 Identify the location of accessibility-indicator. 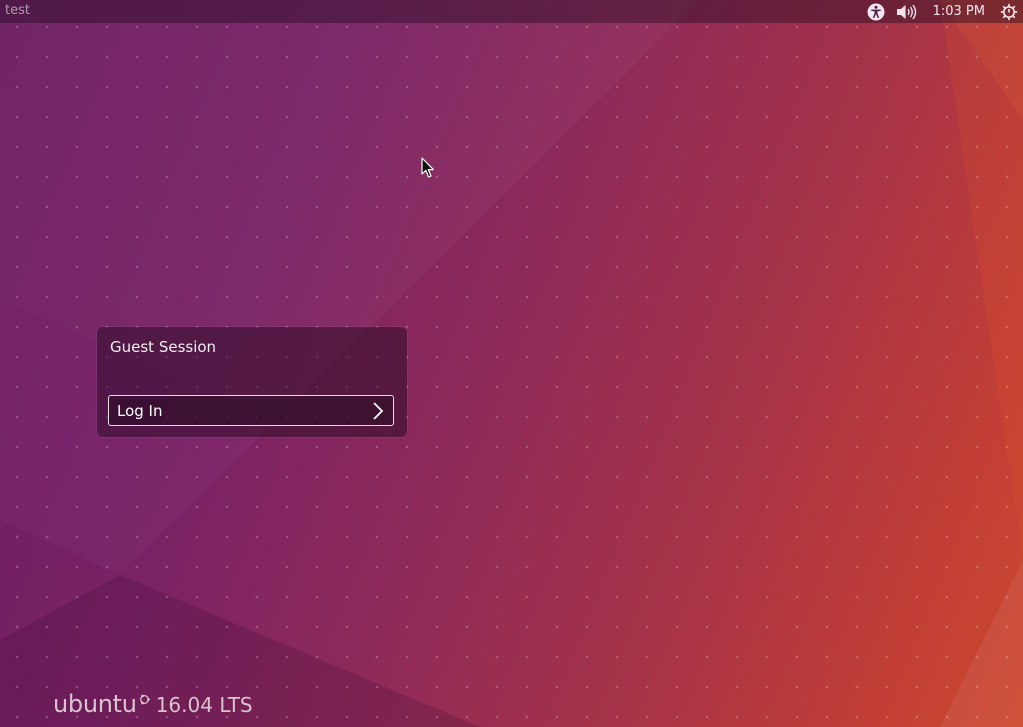
(876, 11).